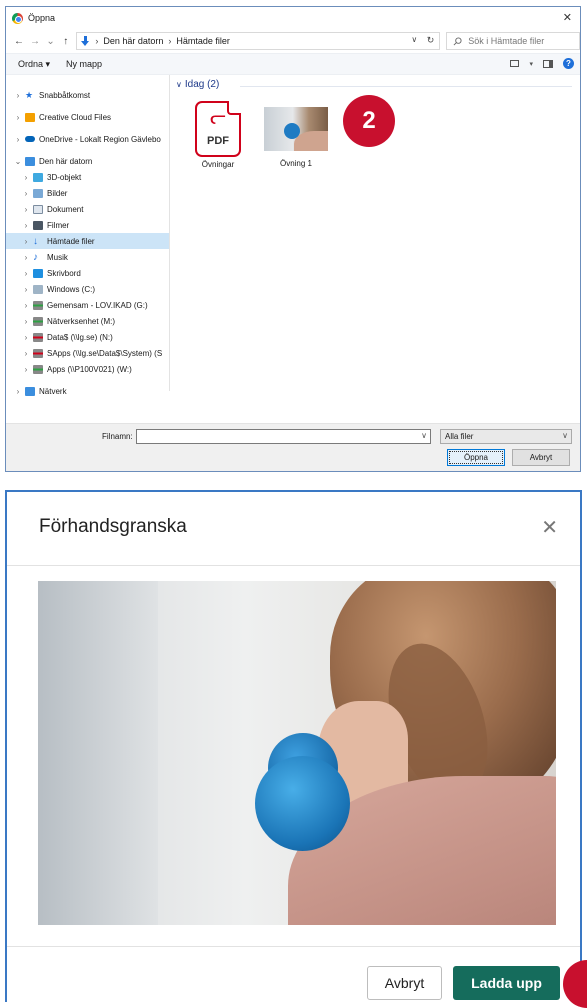  I want to click on upload-button: Ladda upp, so click(506, 983).